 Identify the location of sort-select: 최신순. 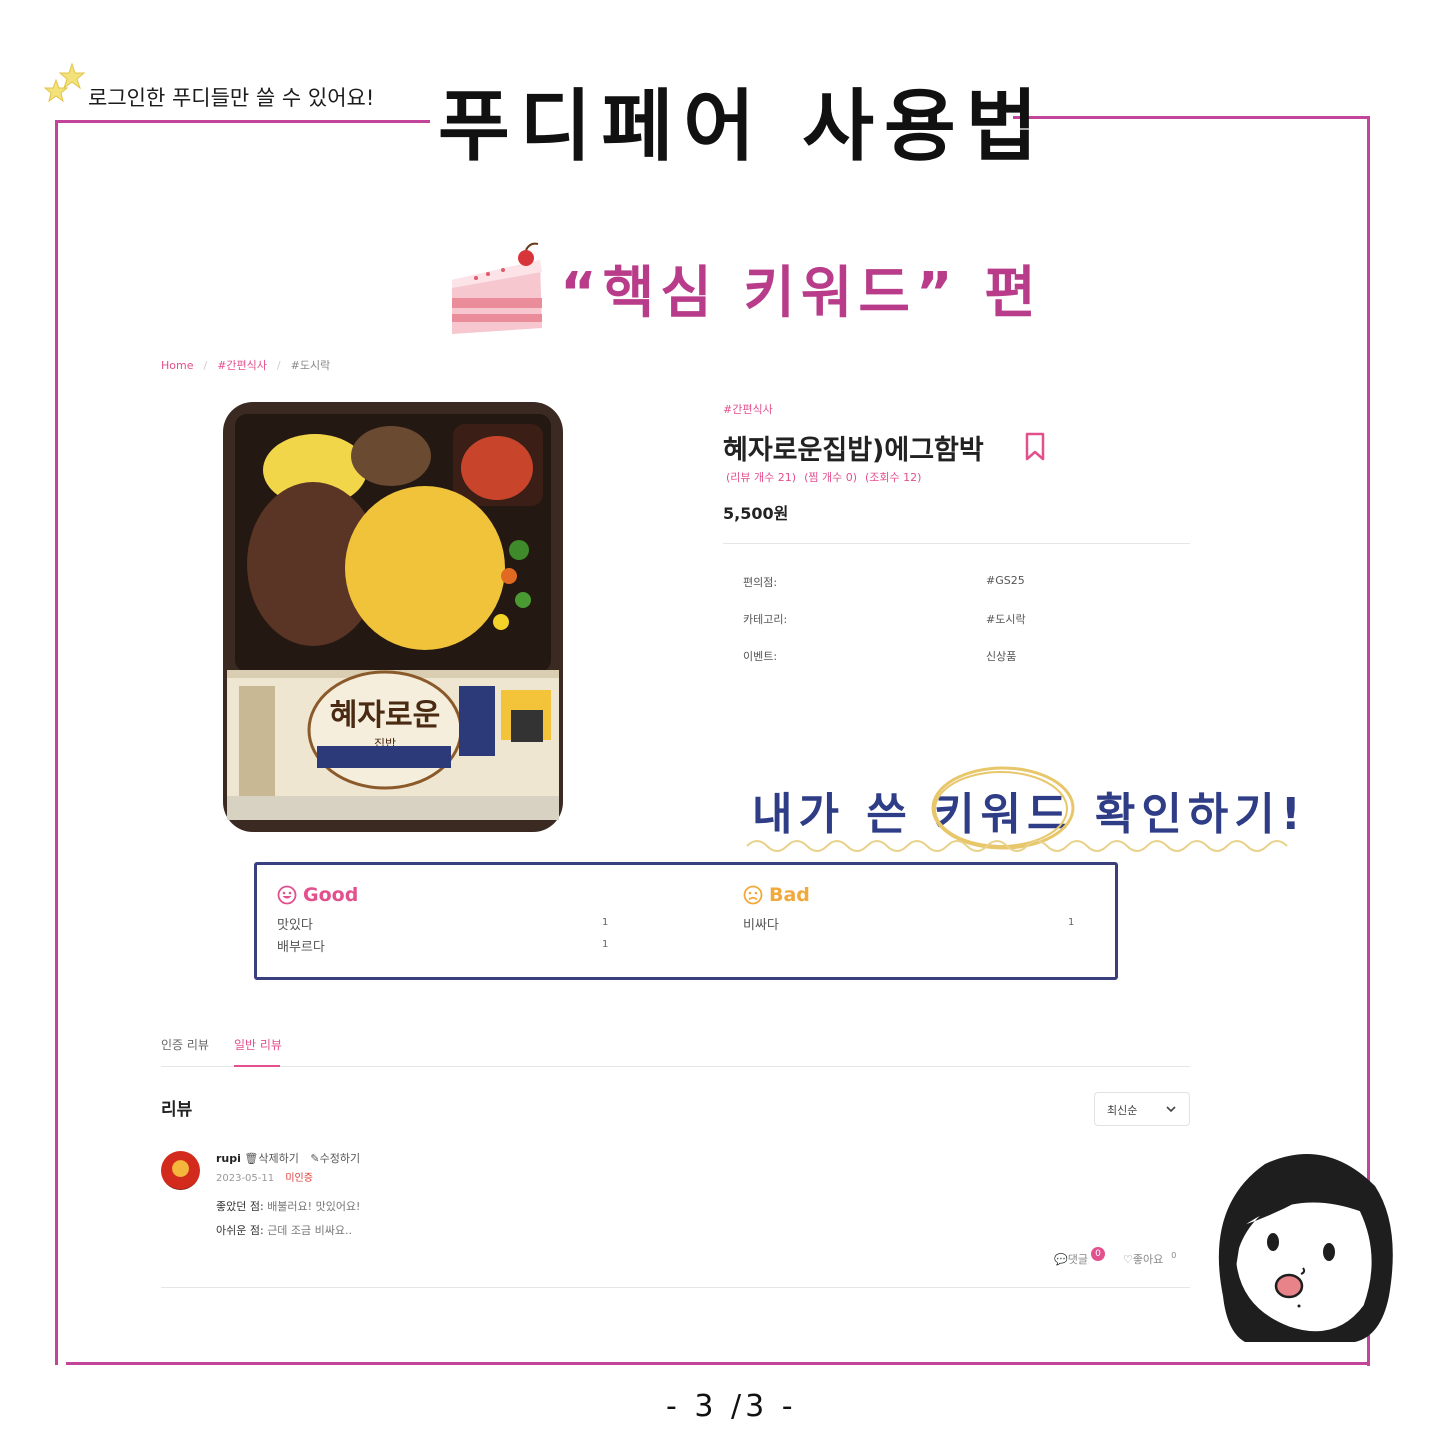
(1142, 1109).